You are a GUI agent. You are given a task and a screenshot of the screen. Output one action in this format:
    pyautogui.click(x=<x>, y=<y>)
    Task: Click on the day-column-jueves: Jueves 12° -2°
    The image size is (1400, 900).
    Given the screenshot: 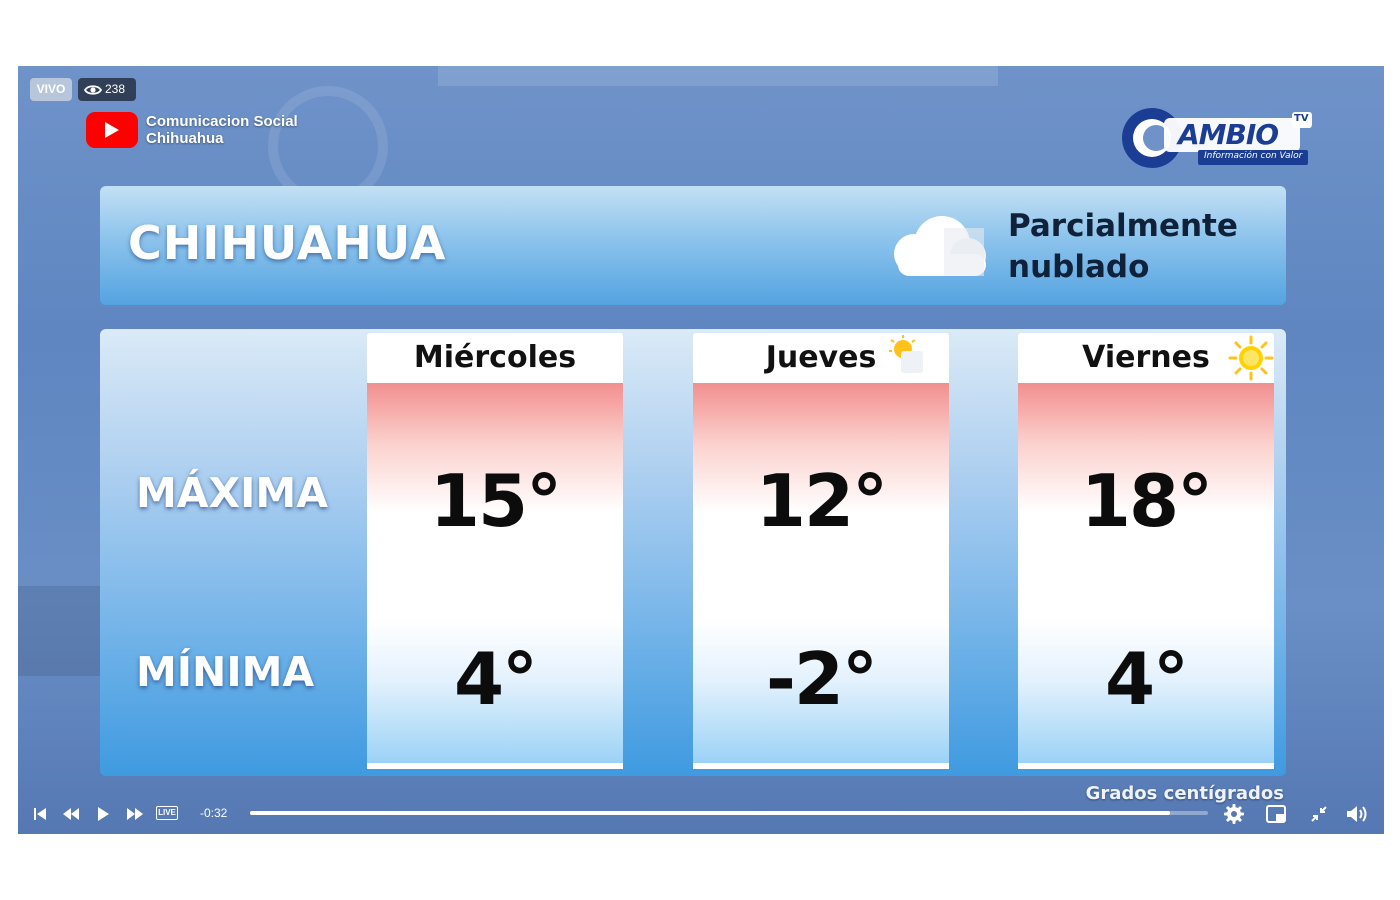 What is the action you would take?
    pyautogui.click(x=821, y=551)
    